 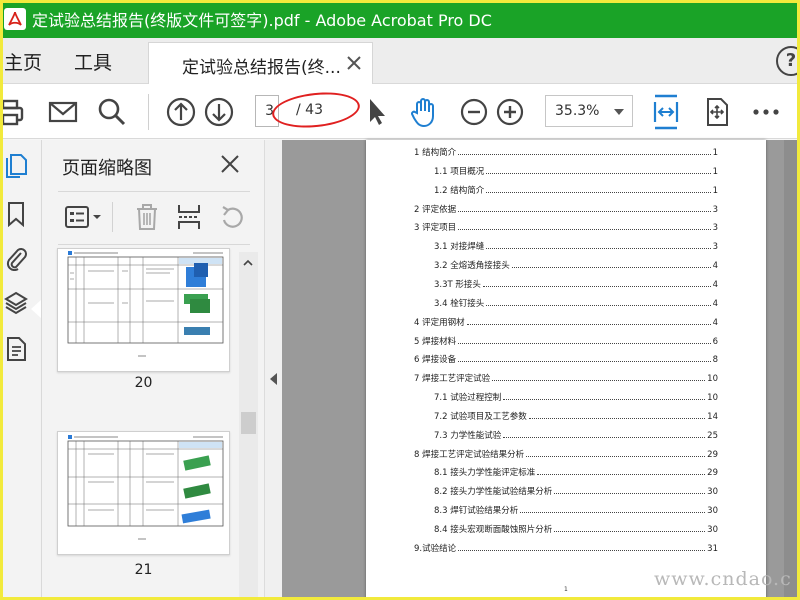 I want to click on toc-entry: 9.试验结论 31, so click(x=566, y=547).